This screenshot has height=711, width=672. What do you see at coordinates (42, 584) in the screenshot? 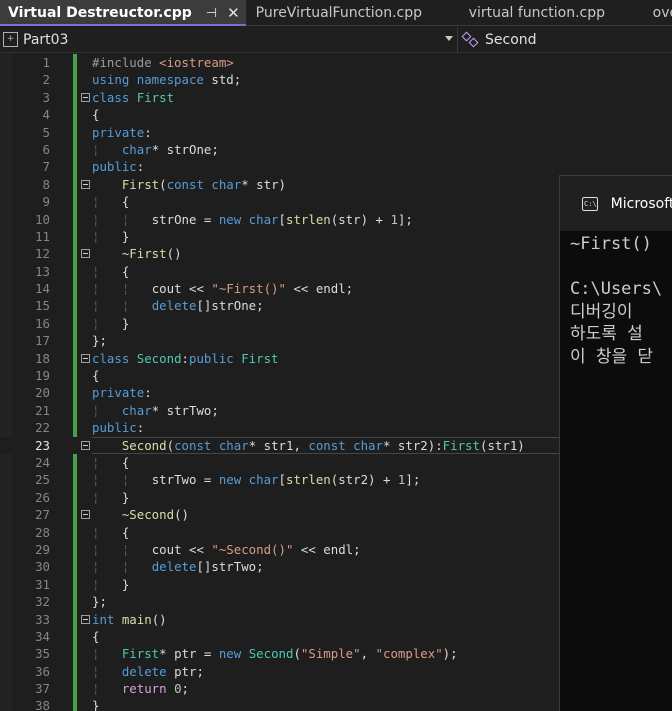
I see `line-number: 31` at bounding box center [42, 584].